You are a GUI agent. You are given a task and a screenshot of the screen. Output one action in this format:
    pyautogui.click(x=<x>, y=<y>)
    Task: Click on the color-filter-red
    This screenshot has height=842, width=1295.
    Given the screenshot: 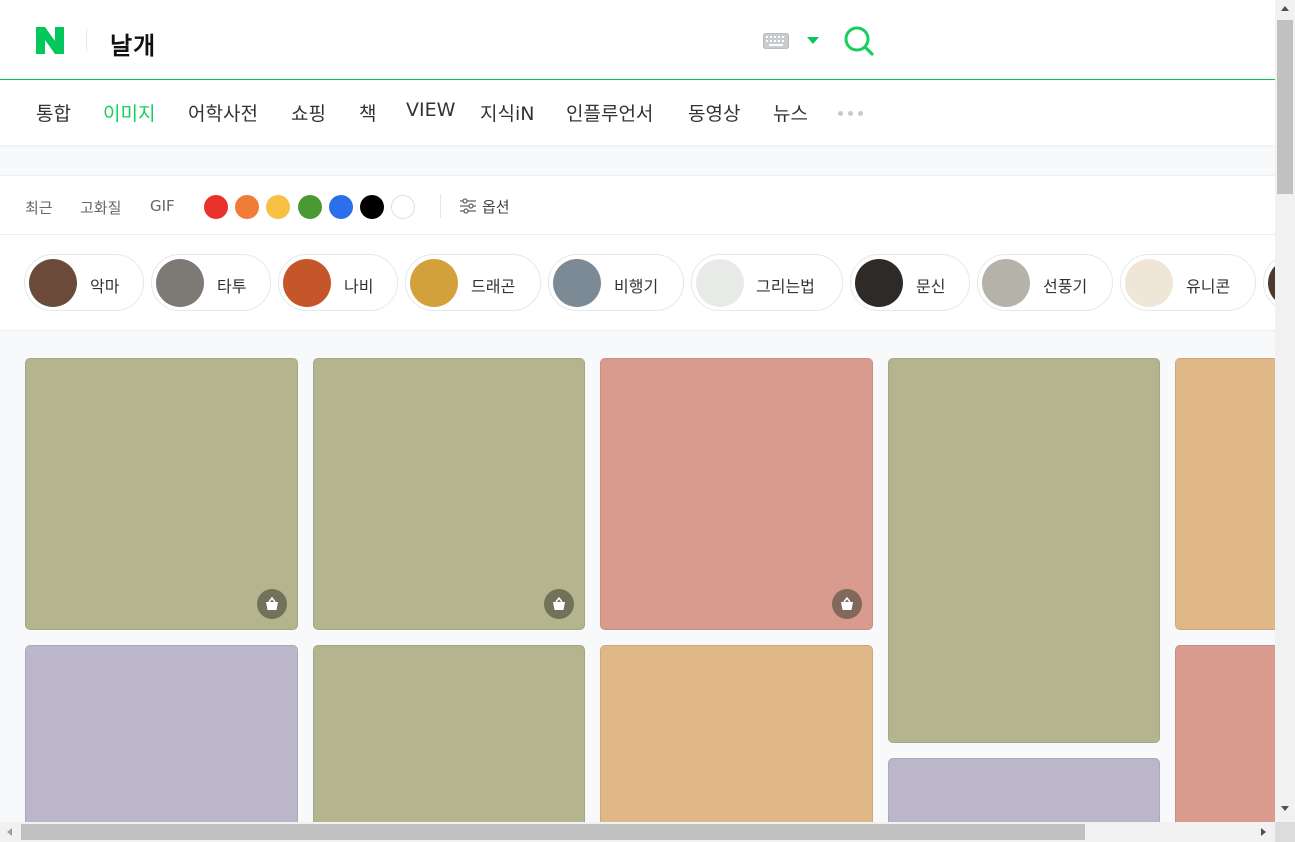 What is the action you would take?
    pyautogui.click(x=216, y=207)
    